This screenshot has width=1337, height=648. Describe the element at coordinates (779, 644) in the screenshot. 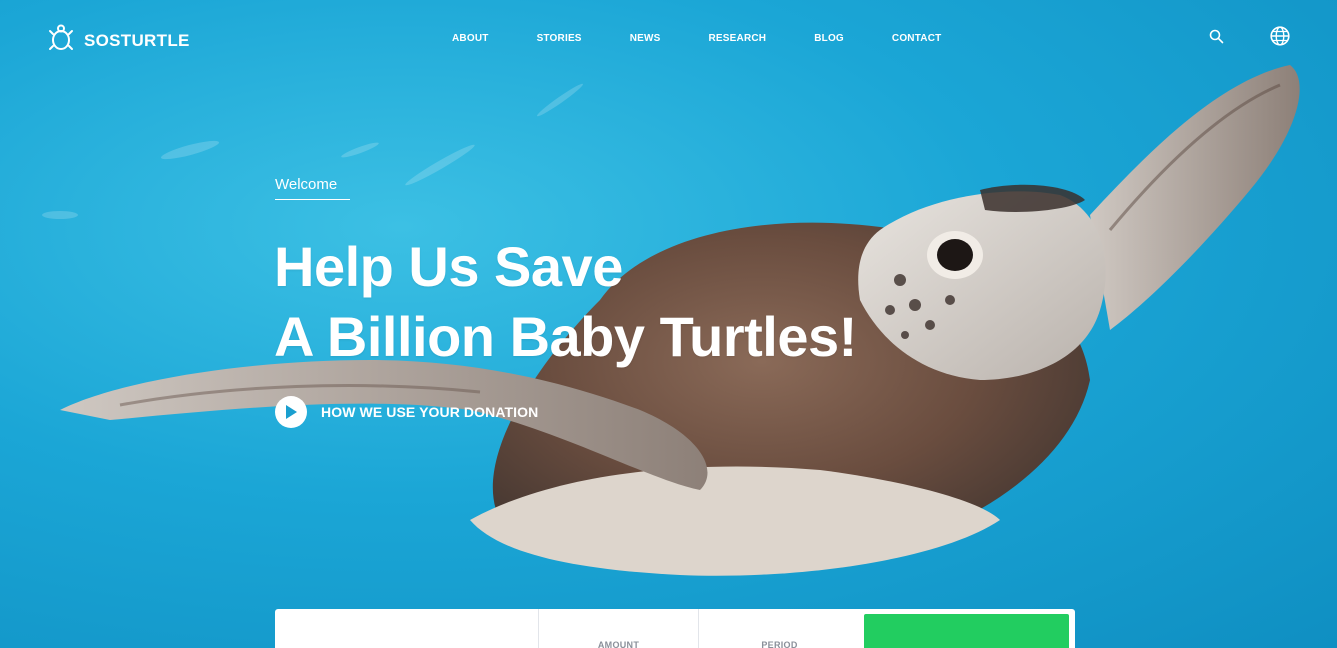

I see `period-label: PERIOD` at that location.